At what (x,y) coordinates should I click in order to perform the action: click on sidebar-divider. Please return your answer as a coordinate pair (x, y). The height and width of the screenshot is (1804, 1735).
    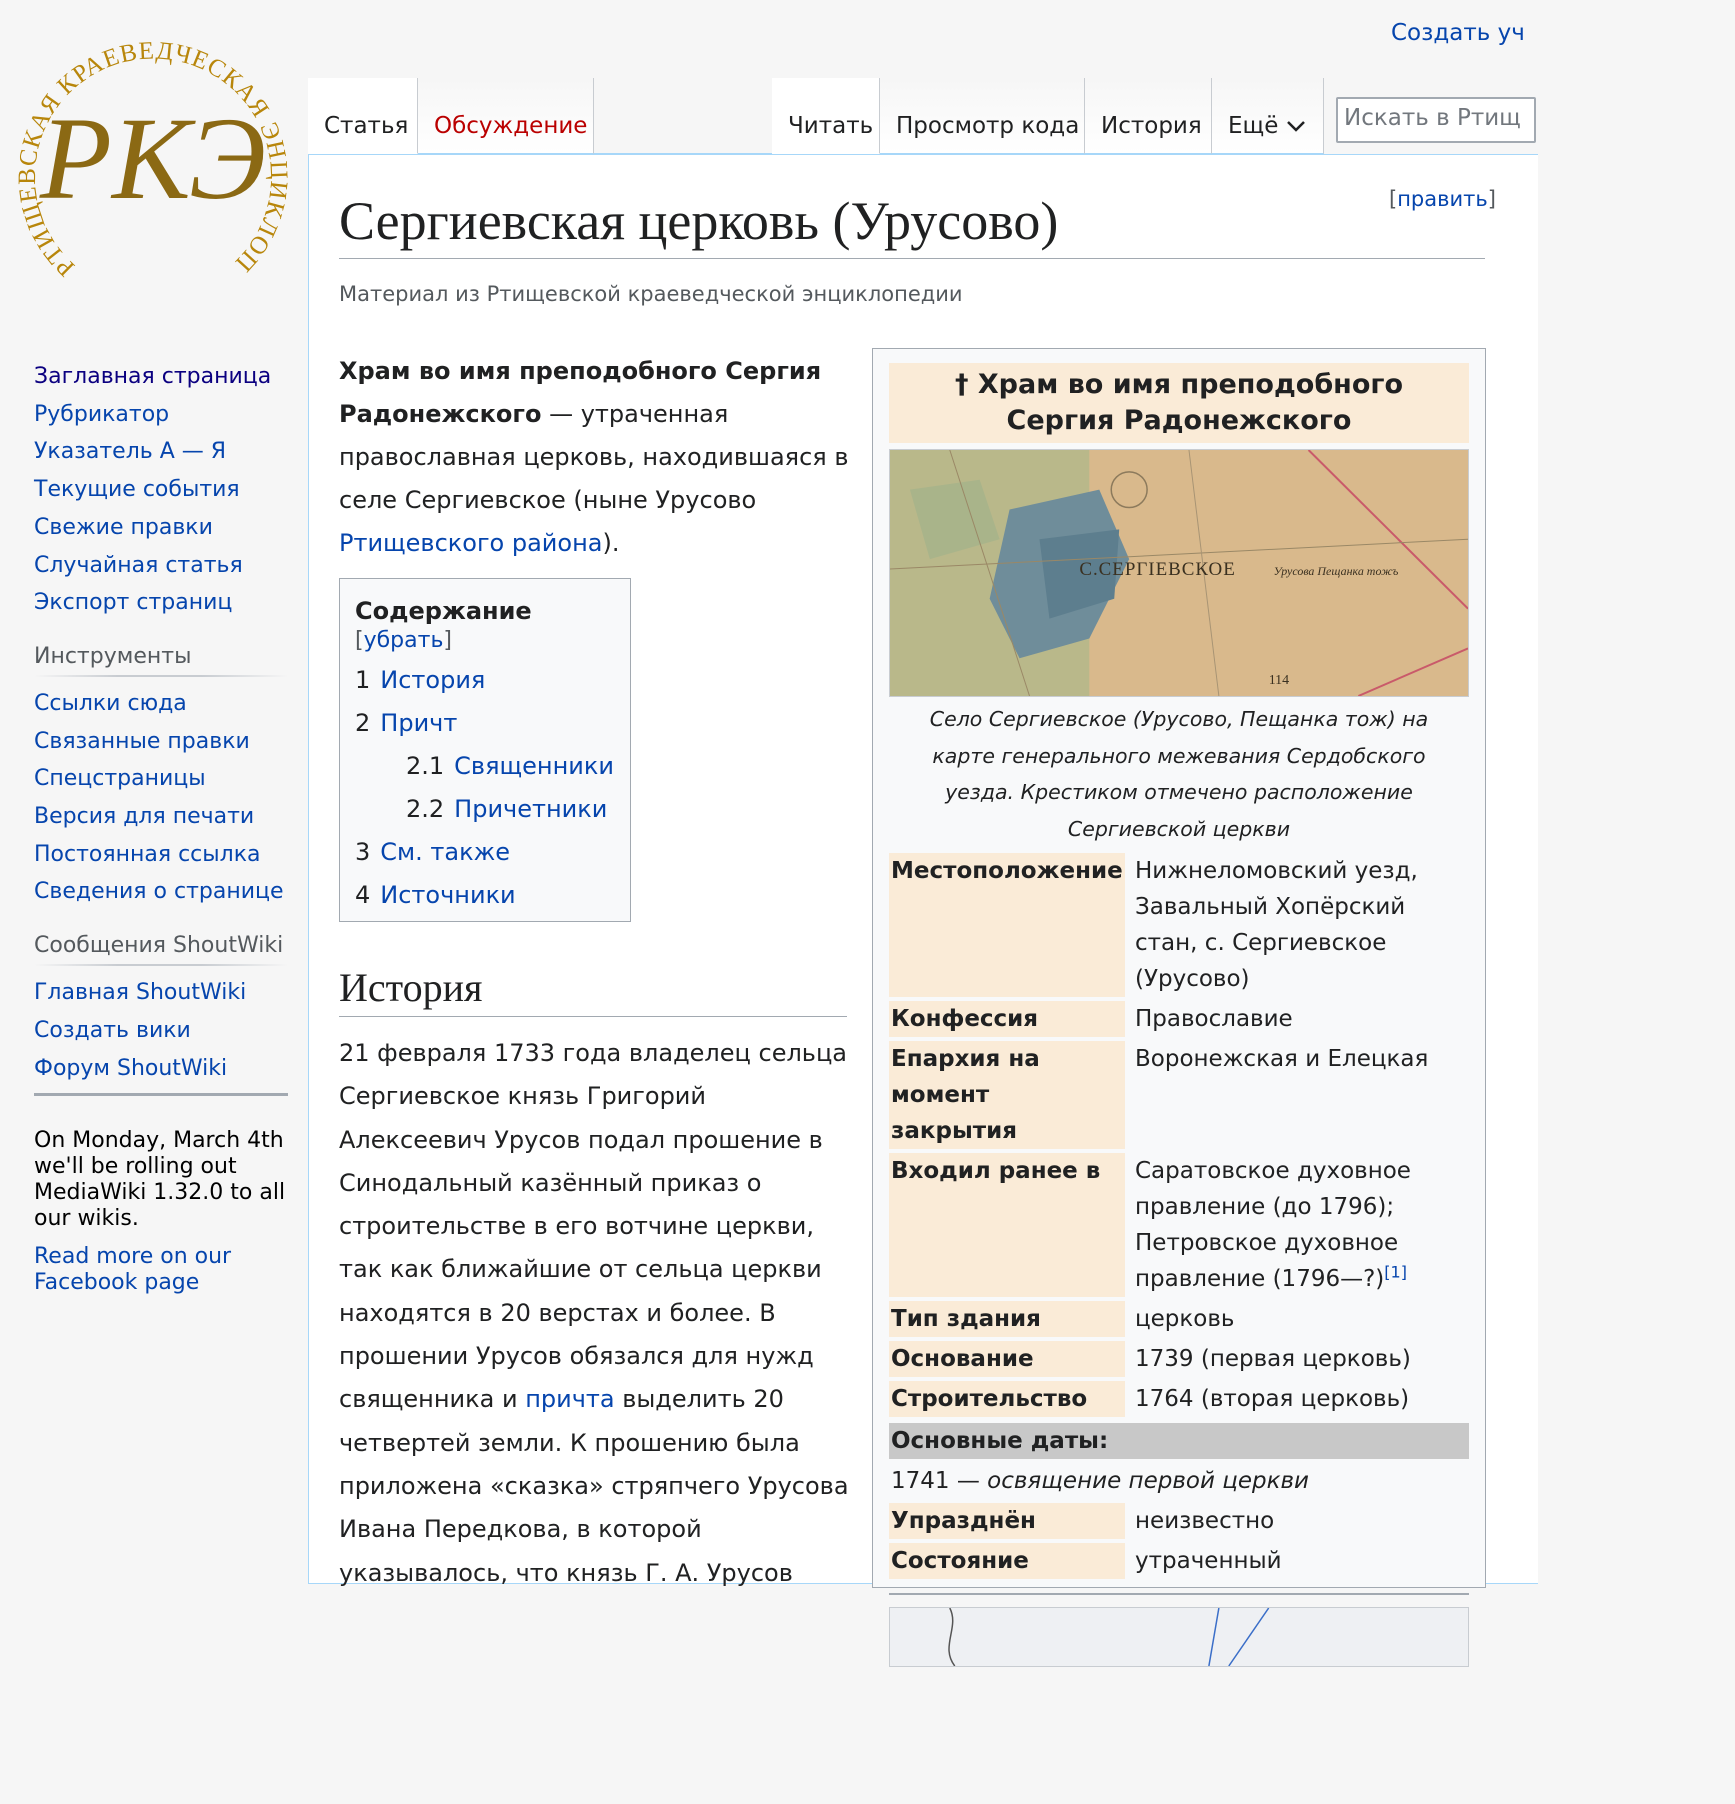
    Looking at the image, I should click on (161, 1095).